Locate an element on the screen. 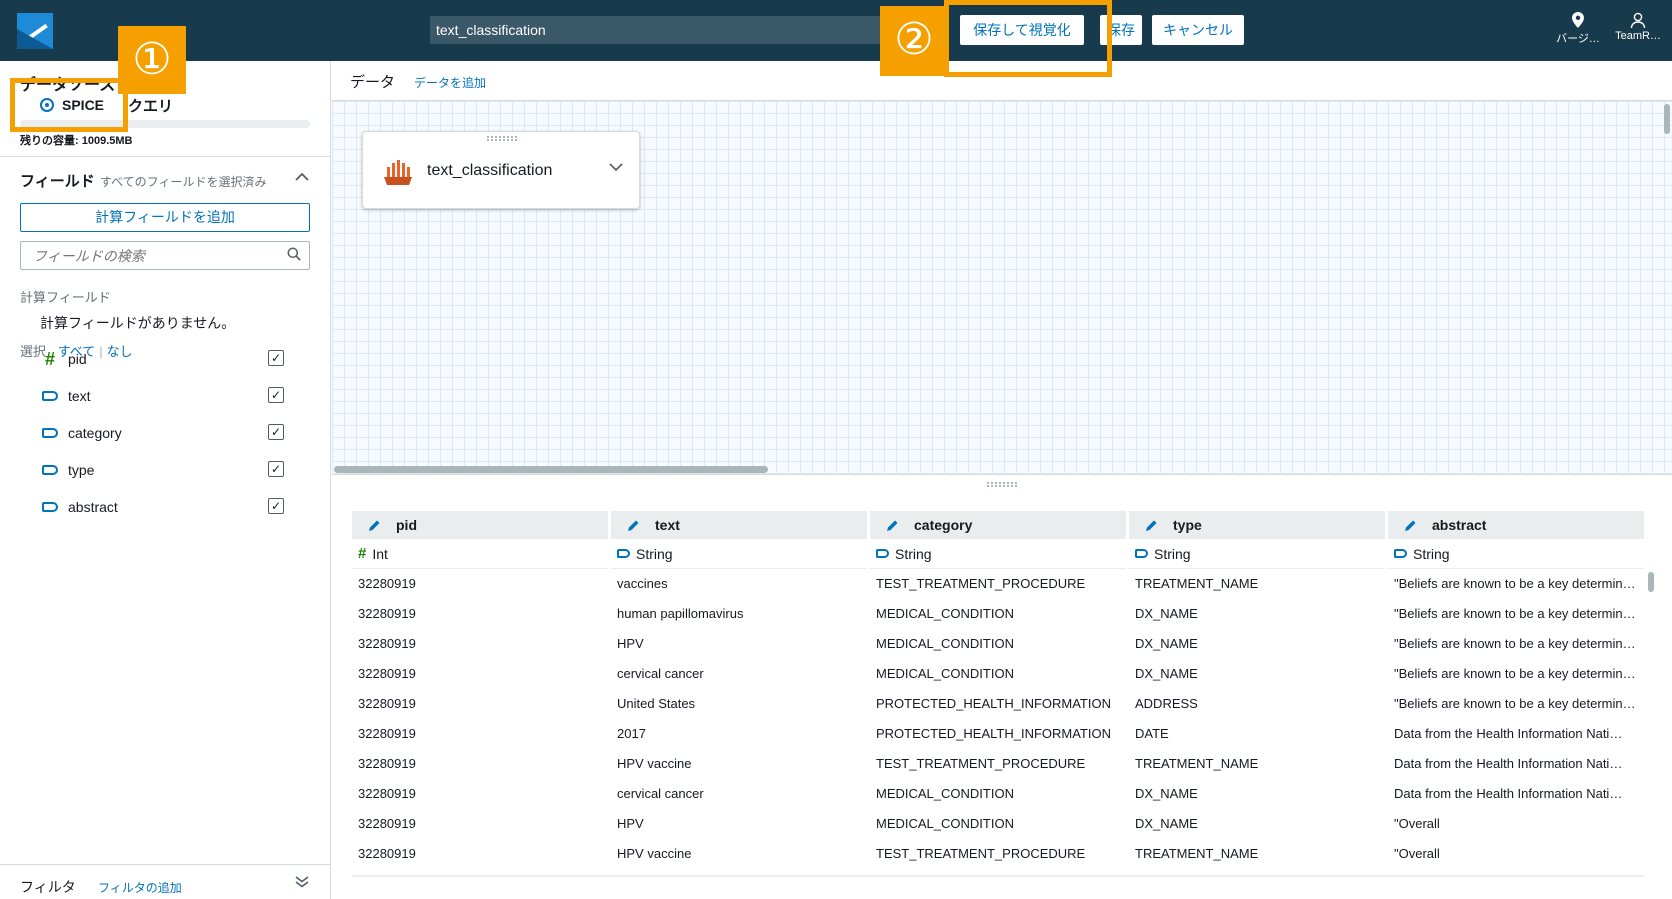  column-type-category: String is located at coordinates (998, 554).